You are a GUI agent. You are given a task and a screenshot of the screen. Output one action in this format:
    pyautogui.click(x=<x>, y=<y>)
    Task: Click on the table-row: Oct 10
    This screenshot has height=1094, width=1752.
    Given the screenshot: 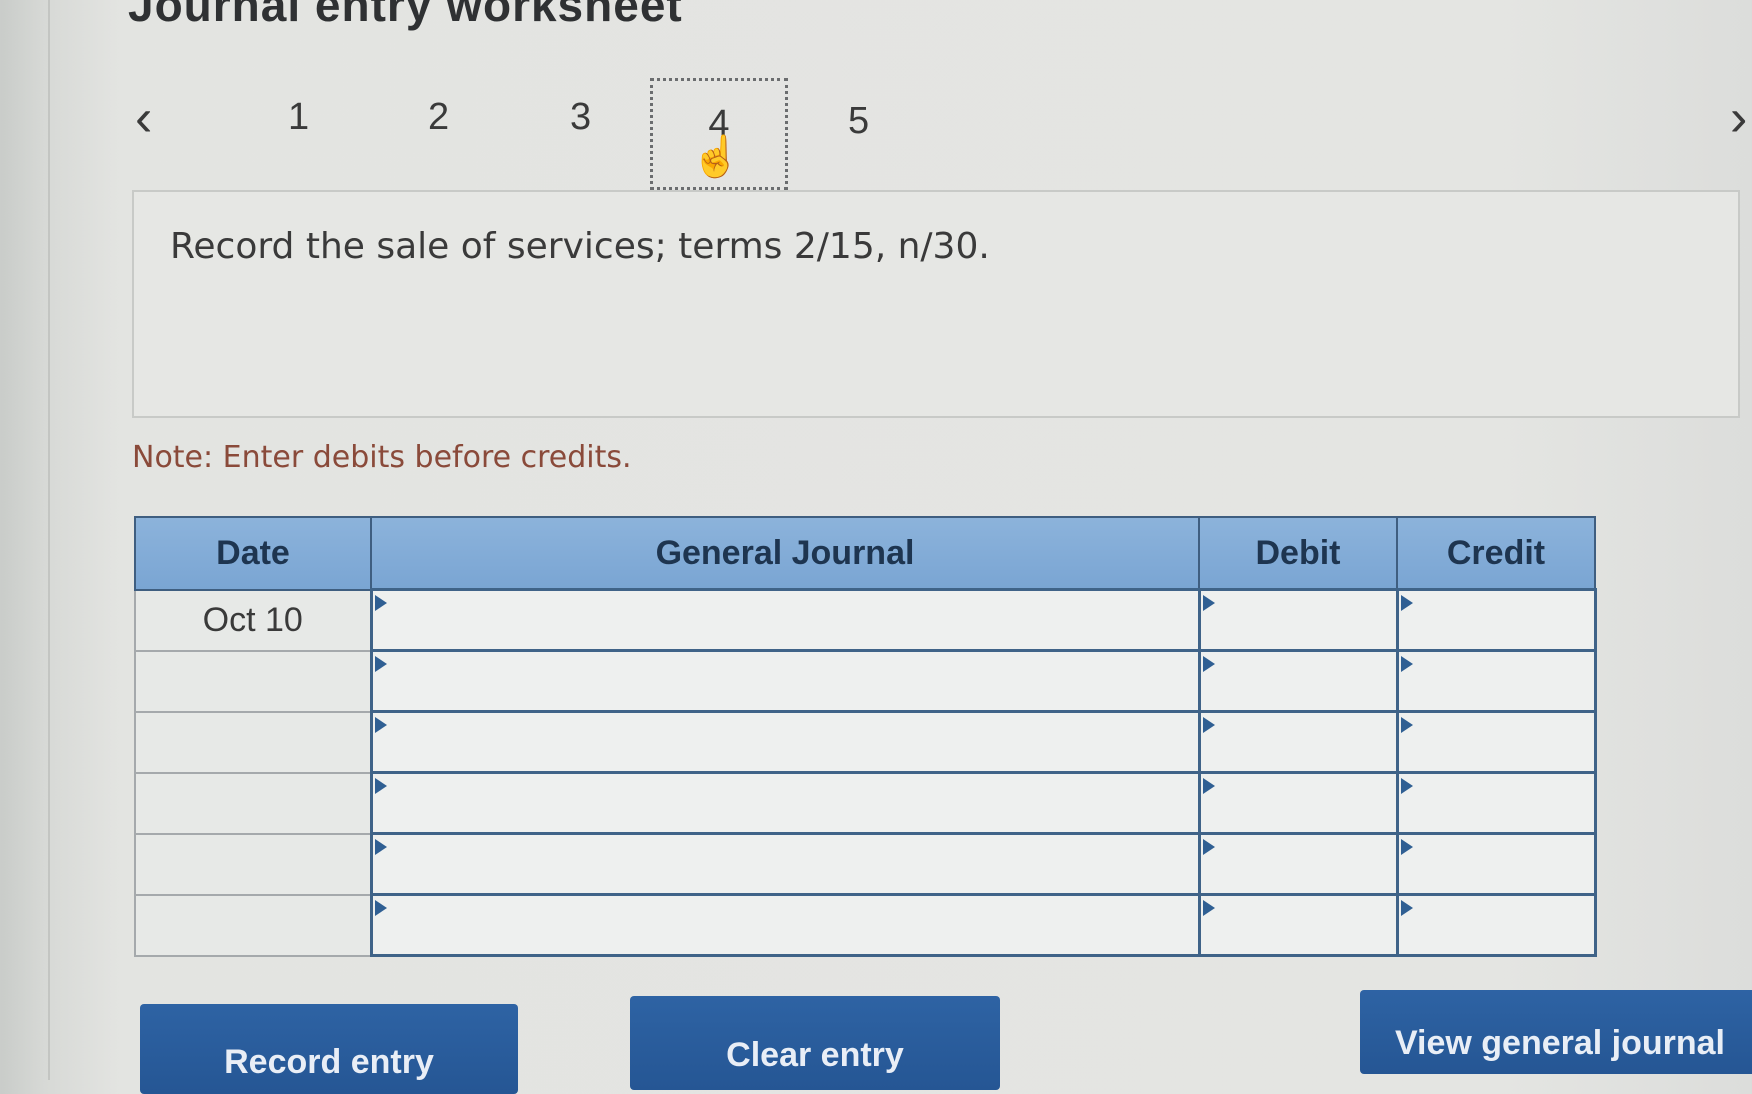 What is the action you would take?
    pyautogui.click(x=865, y=620)
    